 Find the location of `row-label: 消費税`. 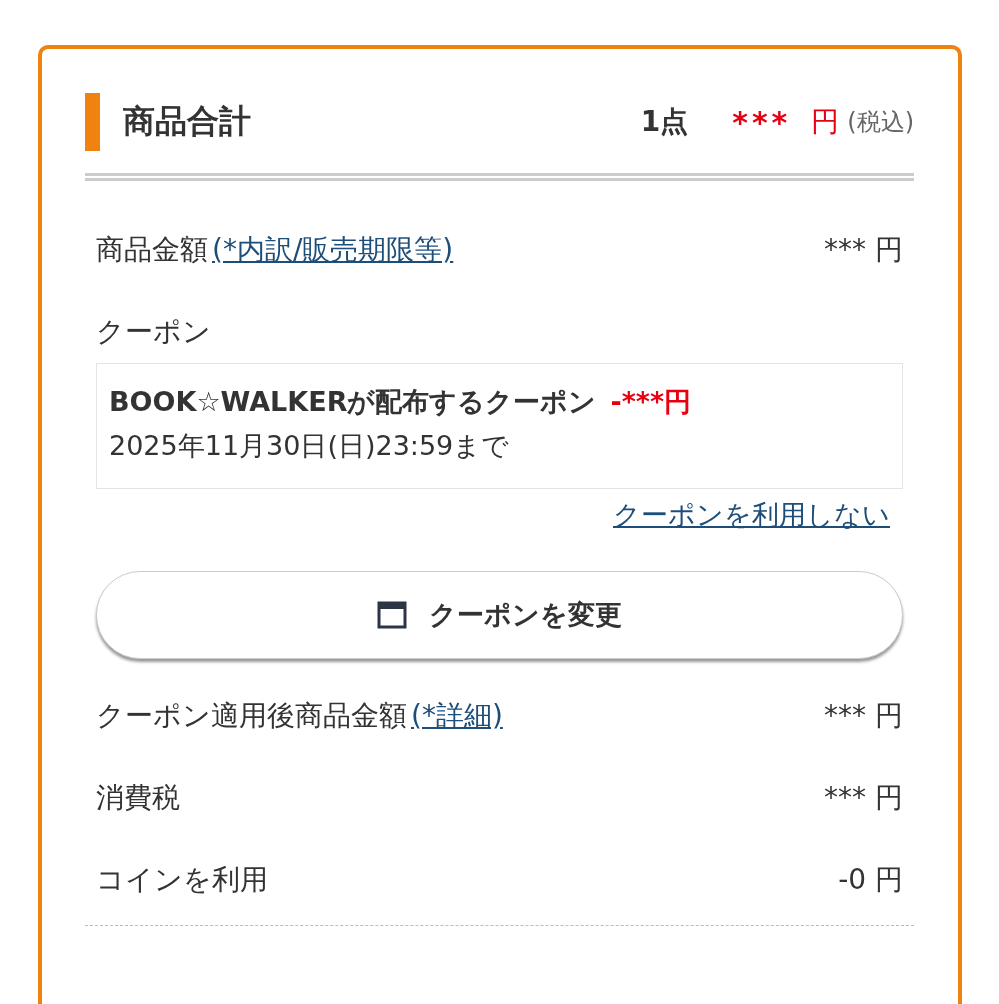

row-label: 消費税 is located at coordinates (138, 798).